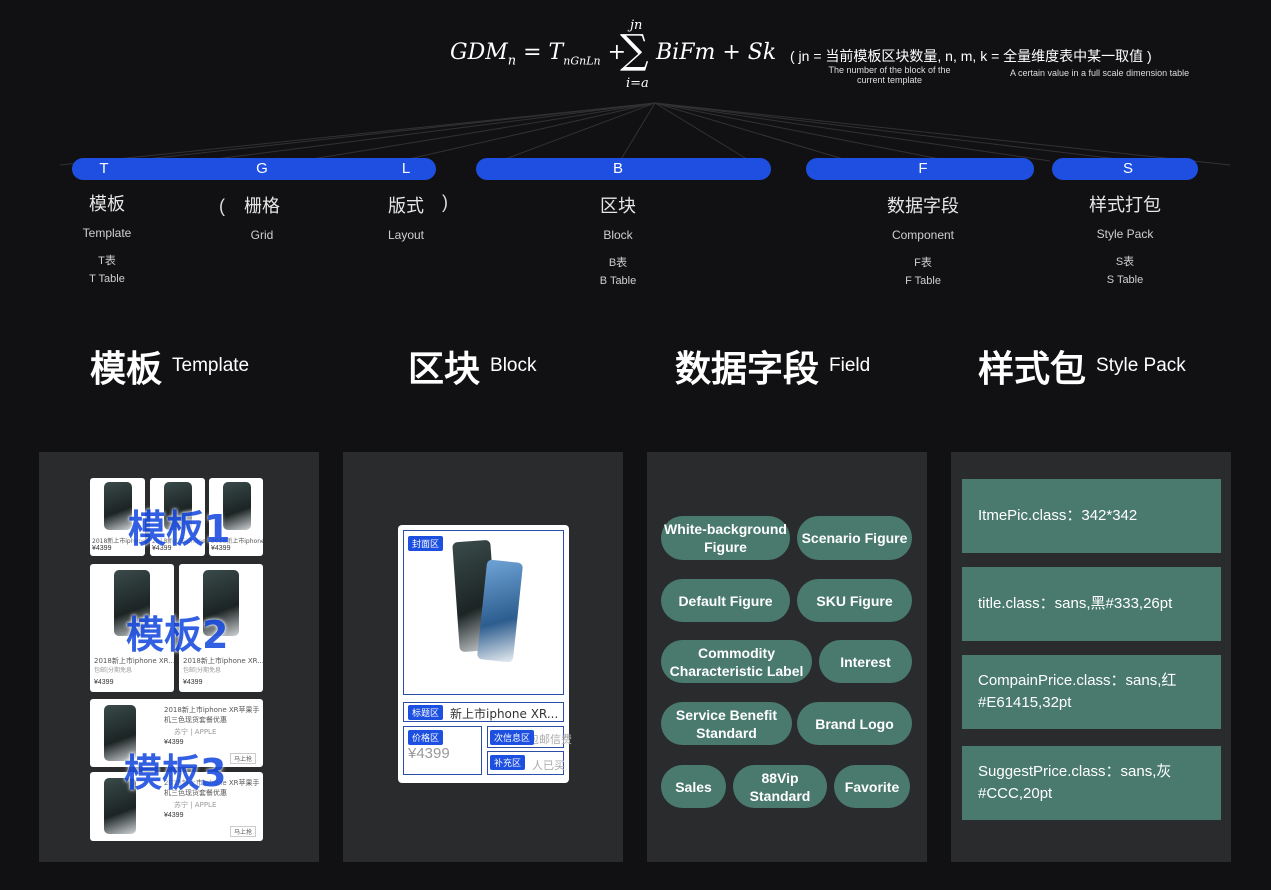 The width and height of the screenshot is (1271, 890). What do you see at coordinates (406, 206) in the screenshot?
I see `dim-layout-cn: 版式` at bounding box center [406, 206].